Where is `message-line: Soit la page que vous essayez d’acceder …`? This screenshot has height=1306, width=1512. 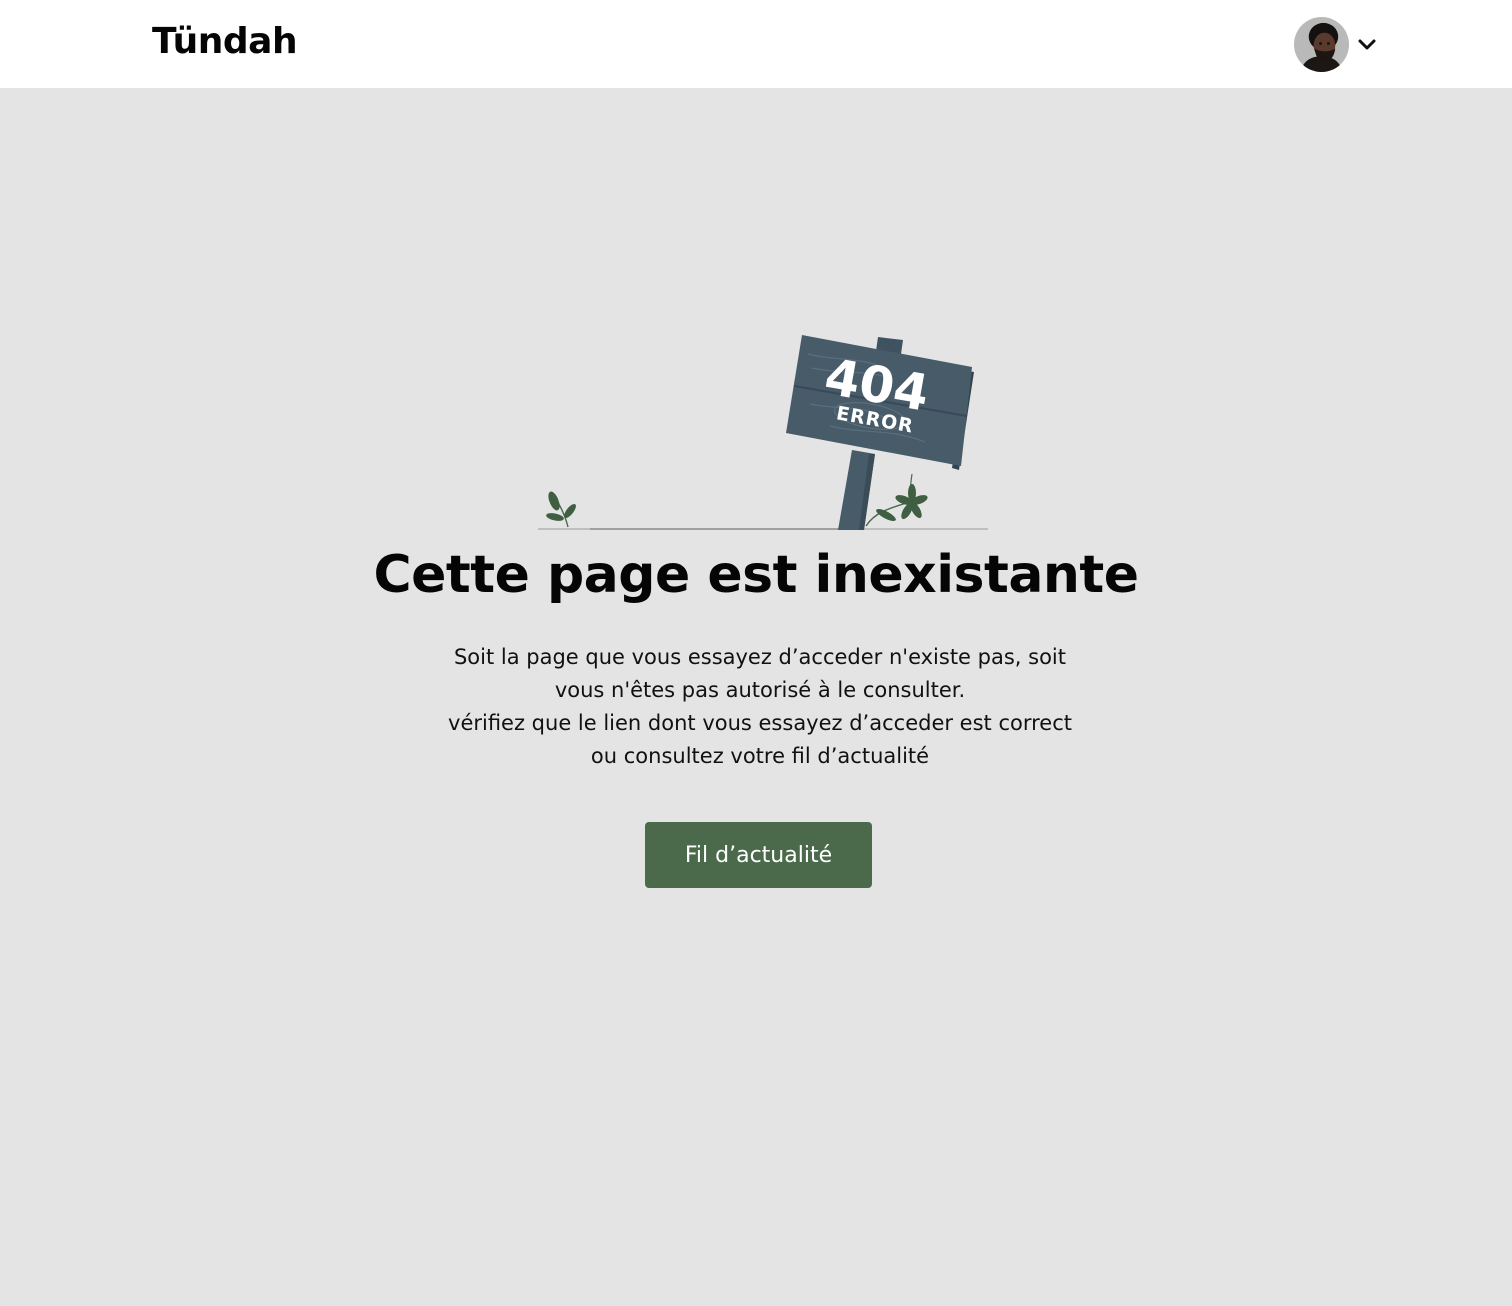 message-line: Soit la page que vous essayez d’acceder … is located at coordinates (760, 657).